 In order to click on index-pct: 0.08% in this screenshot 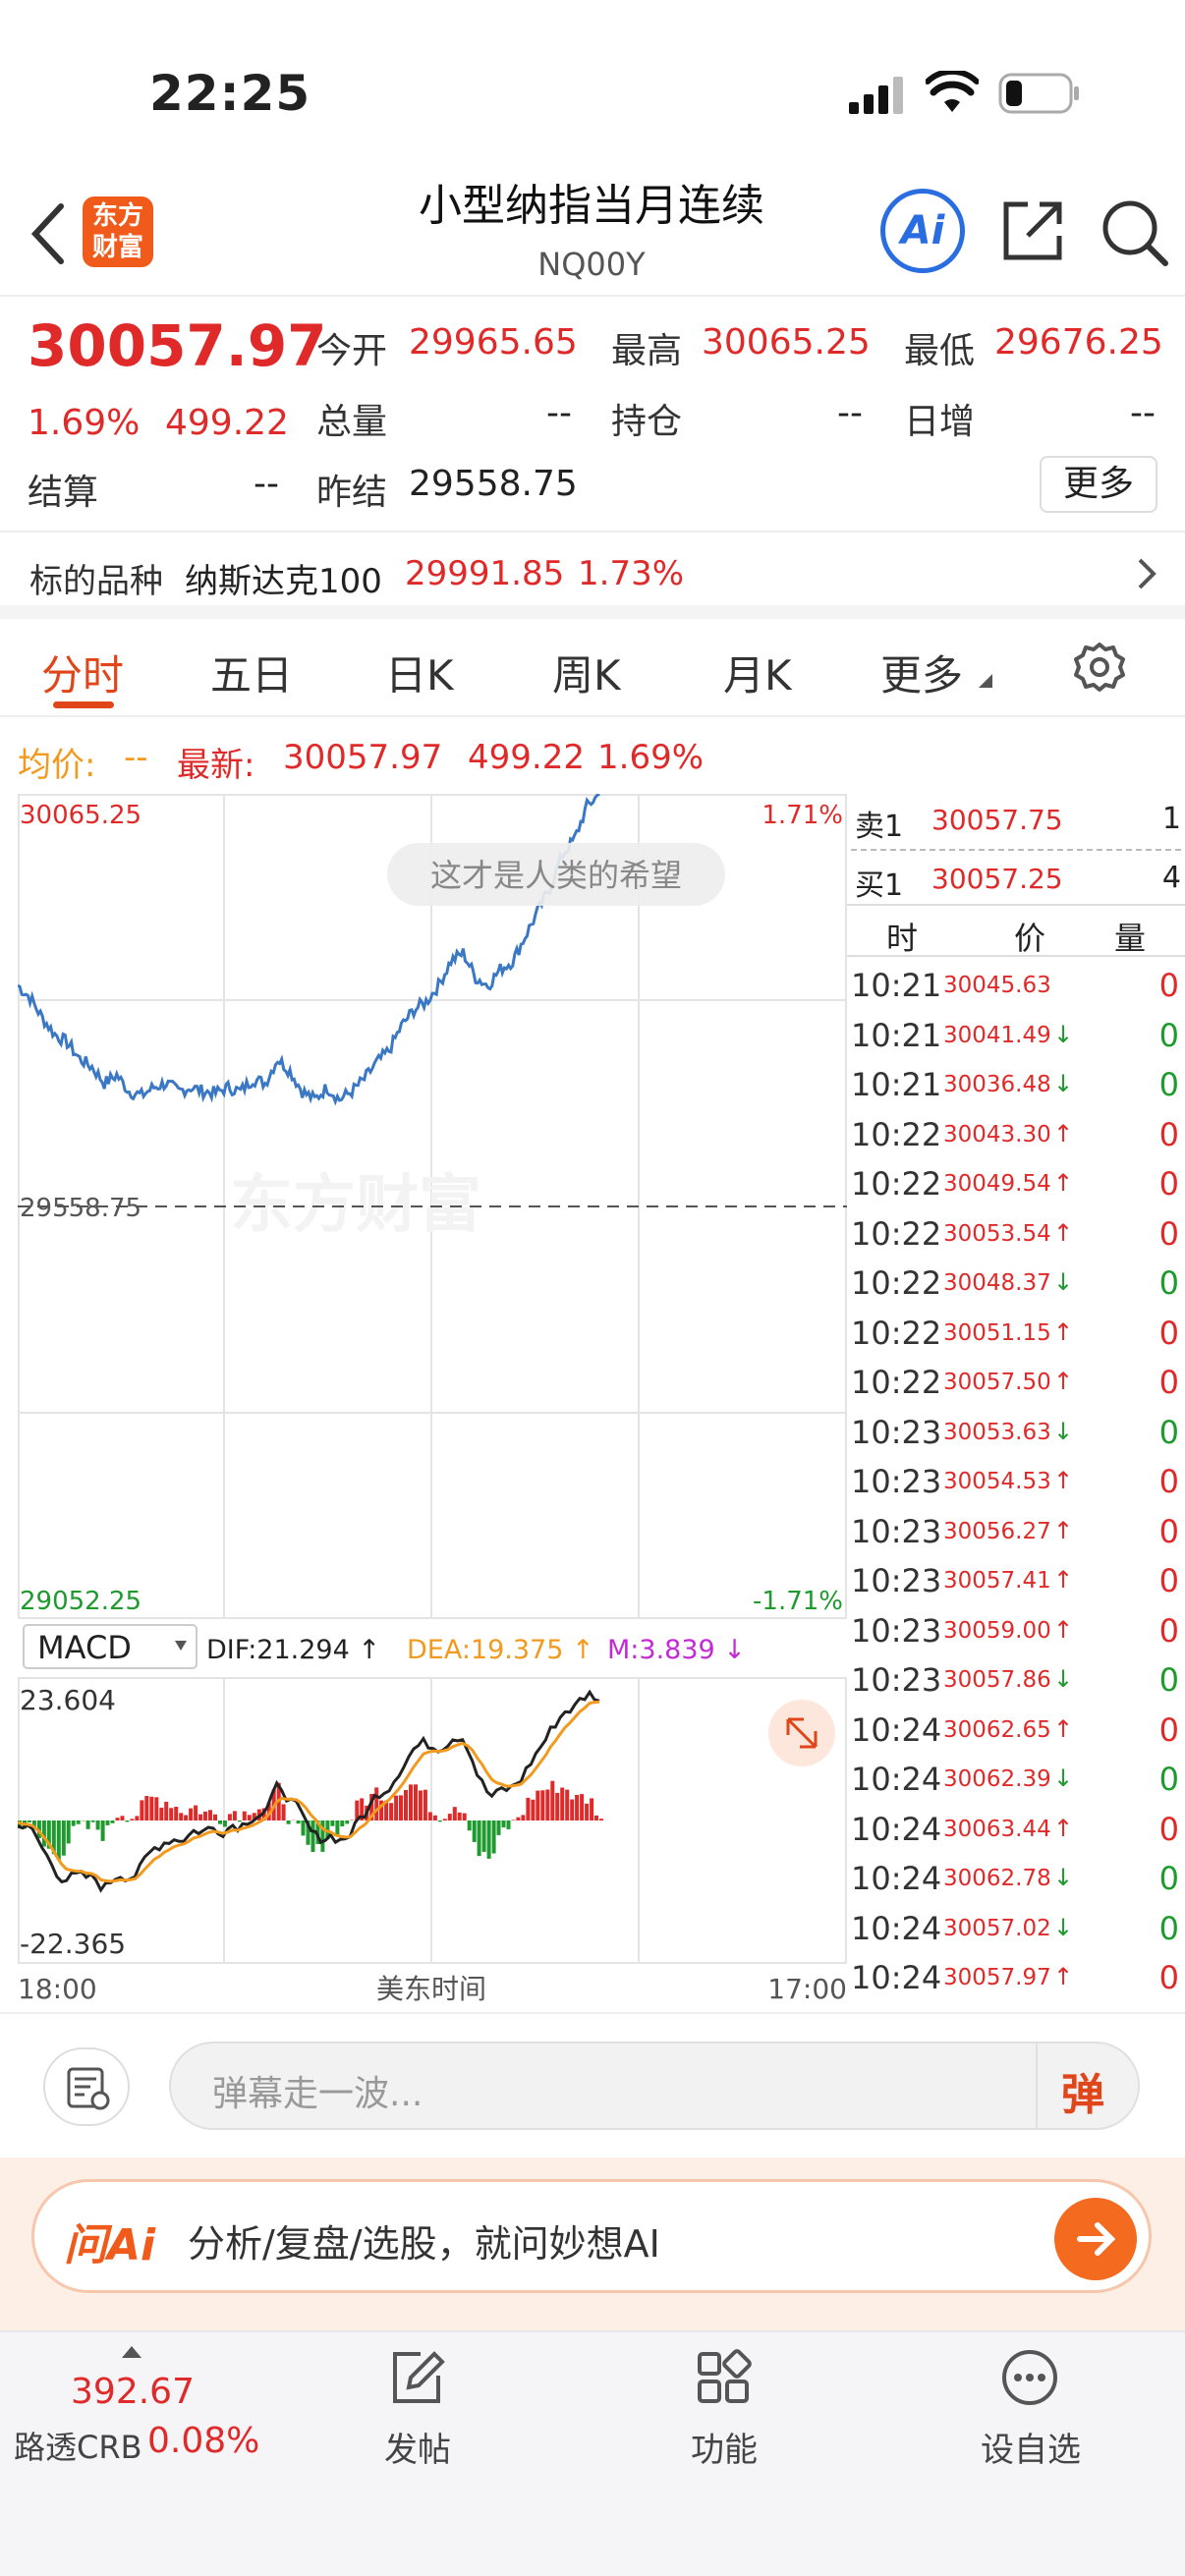, I will do `click(204, 2441)`.